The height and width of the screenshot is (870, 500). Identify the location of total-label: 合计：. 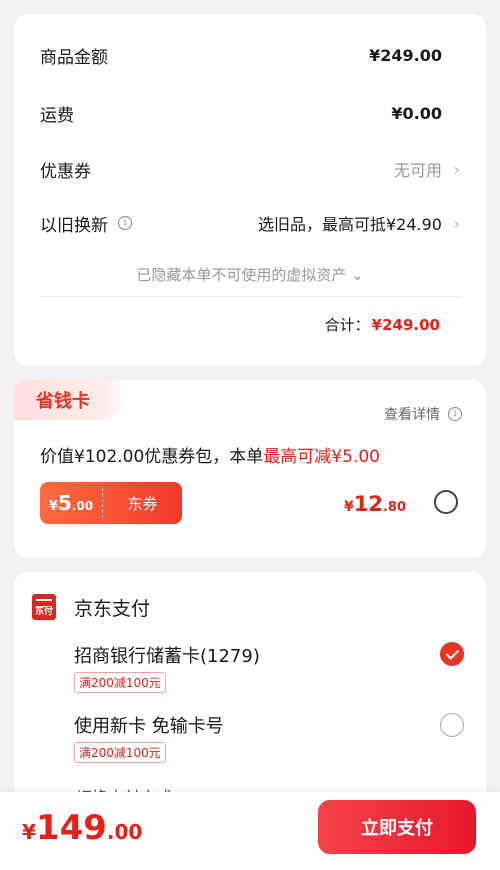
(347, 325).